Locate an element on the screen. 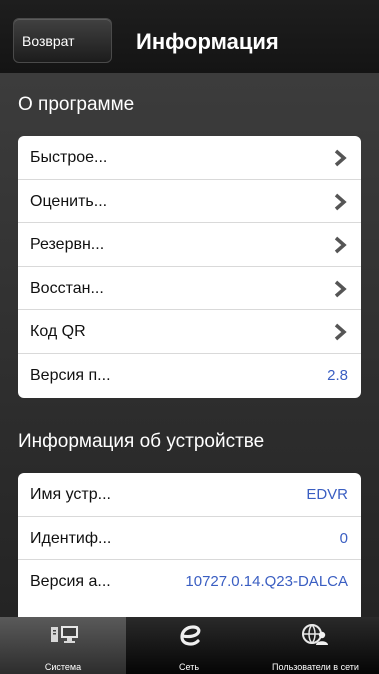 This screenshot has width=379, height=674. top-bar: Возврат Информация is located at coordinates (189, 36).